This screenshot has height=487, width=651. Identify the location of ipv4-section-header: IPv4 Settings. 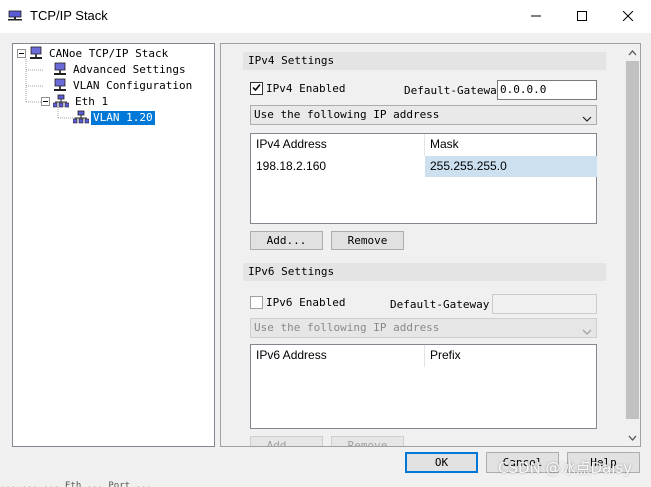
(424, 61).